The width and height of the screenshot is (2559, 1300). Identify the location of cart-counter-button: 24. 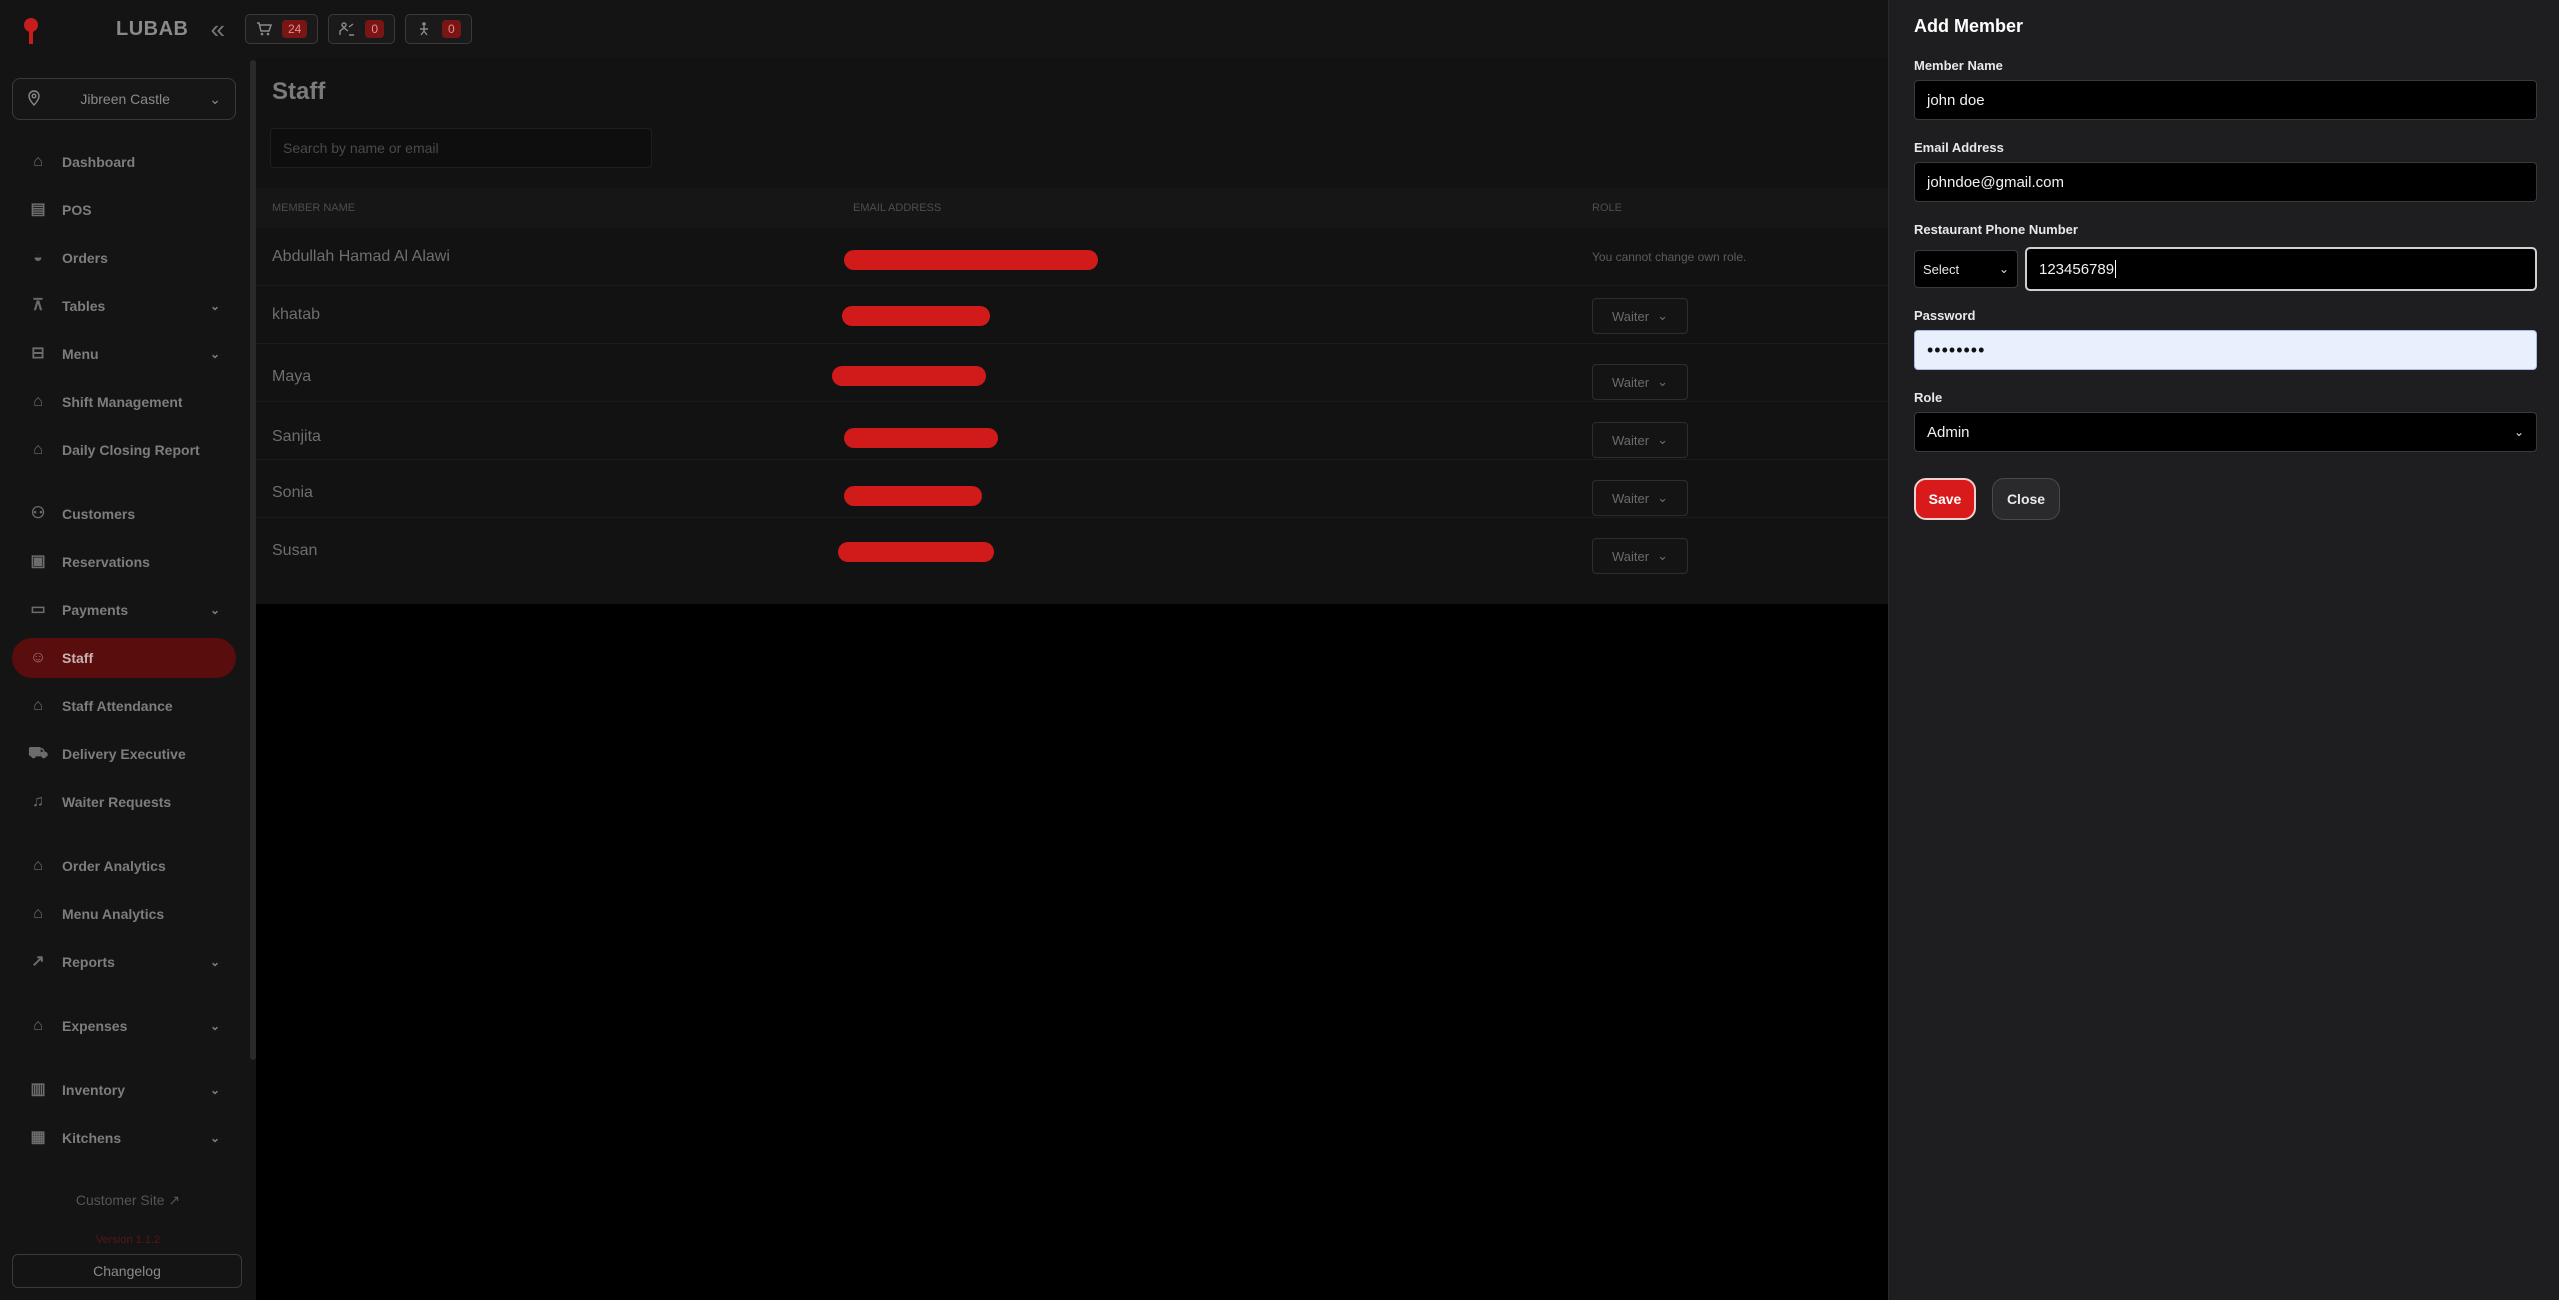
(281, 29).